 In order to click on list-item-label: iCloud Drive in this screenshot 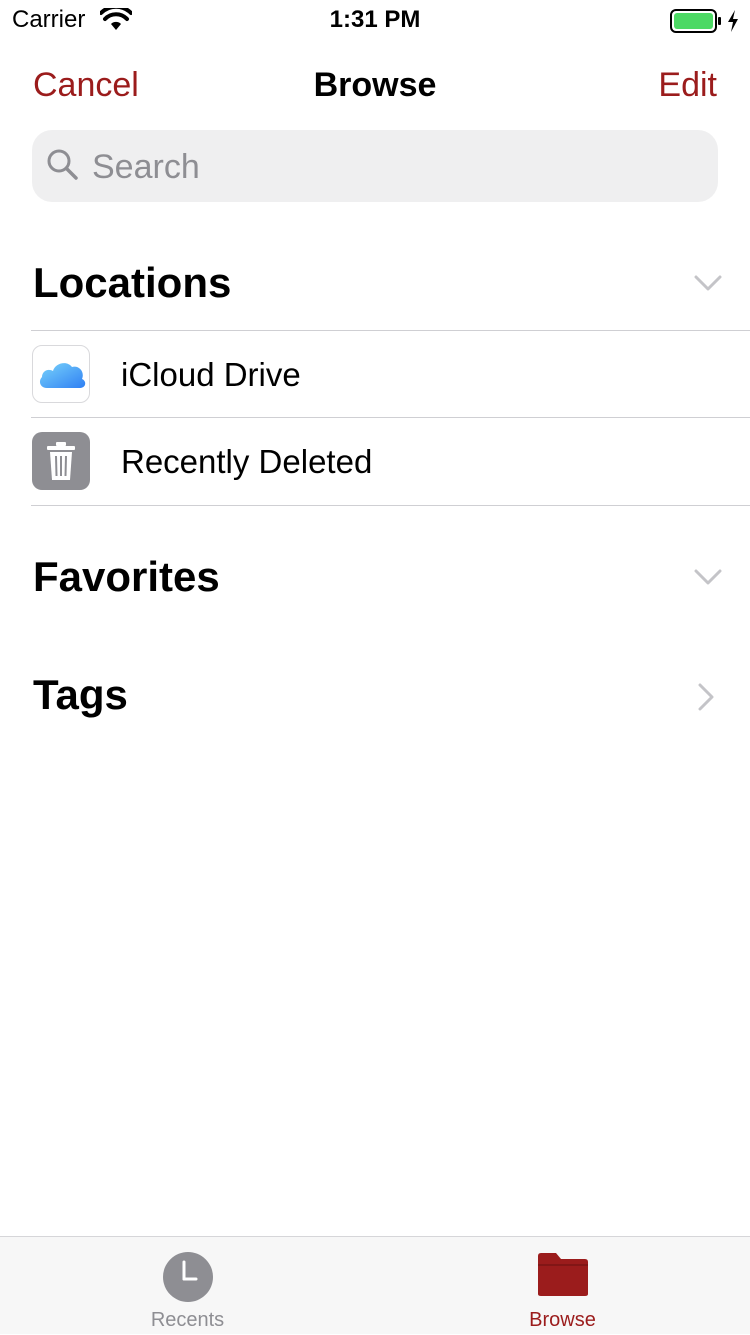, I will do `click(211, 374)`.